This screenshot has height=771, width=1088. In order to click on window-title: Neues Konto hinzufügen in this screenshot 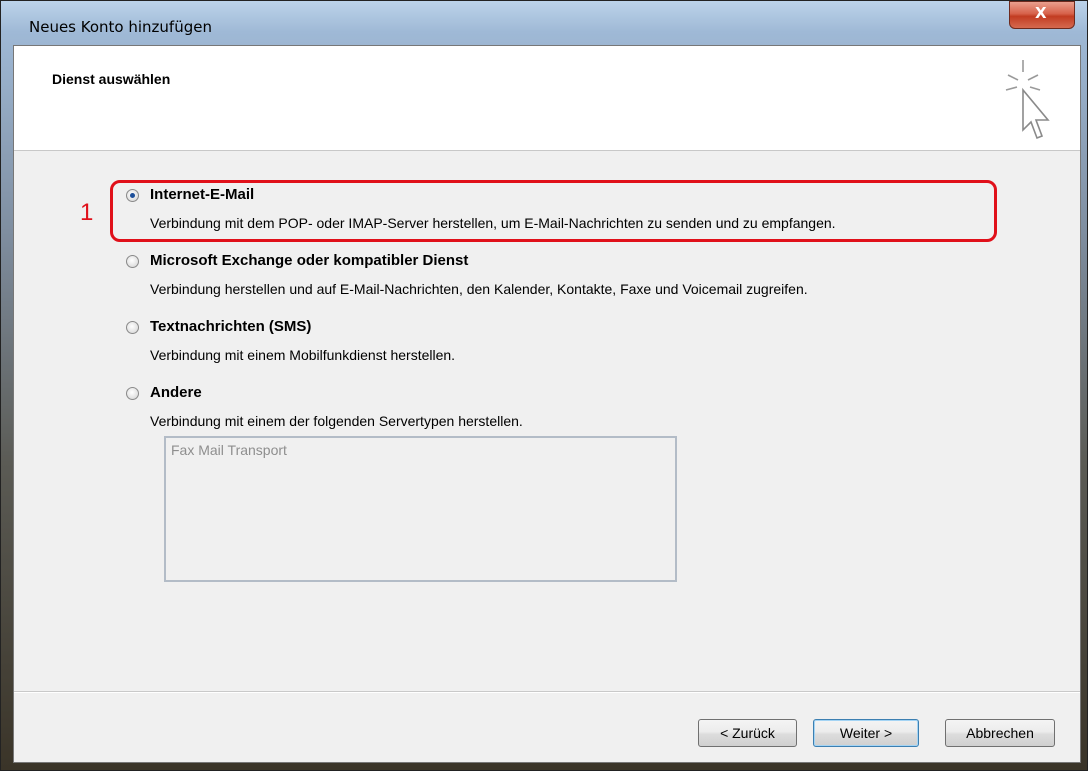, I will do `click(120, 27)`.